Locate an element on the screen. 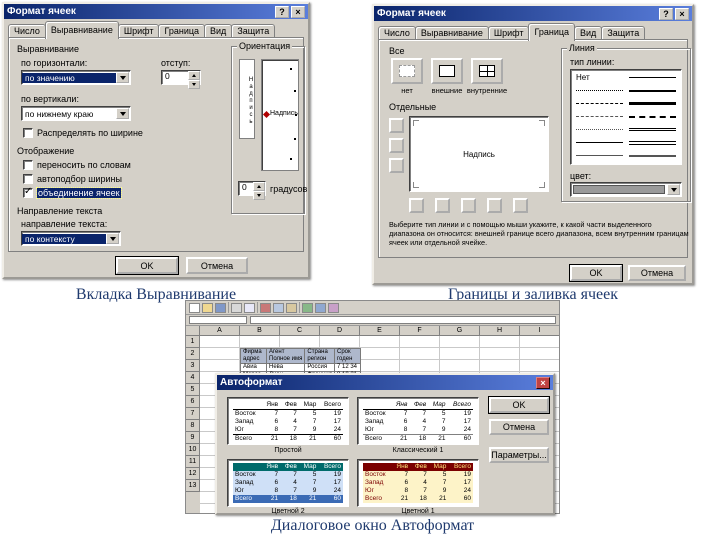 The image size is (720, 540). border-diag-down-toggle-button is located at coordinates (520, 205).